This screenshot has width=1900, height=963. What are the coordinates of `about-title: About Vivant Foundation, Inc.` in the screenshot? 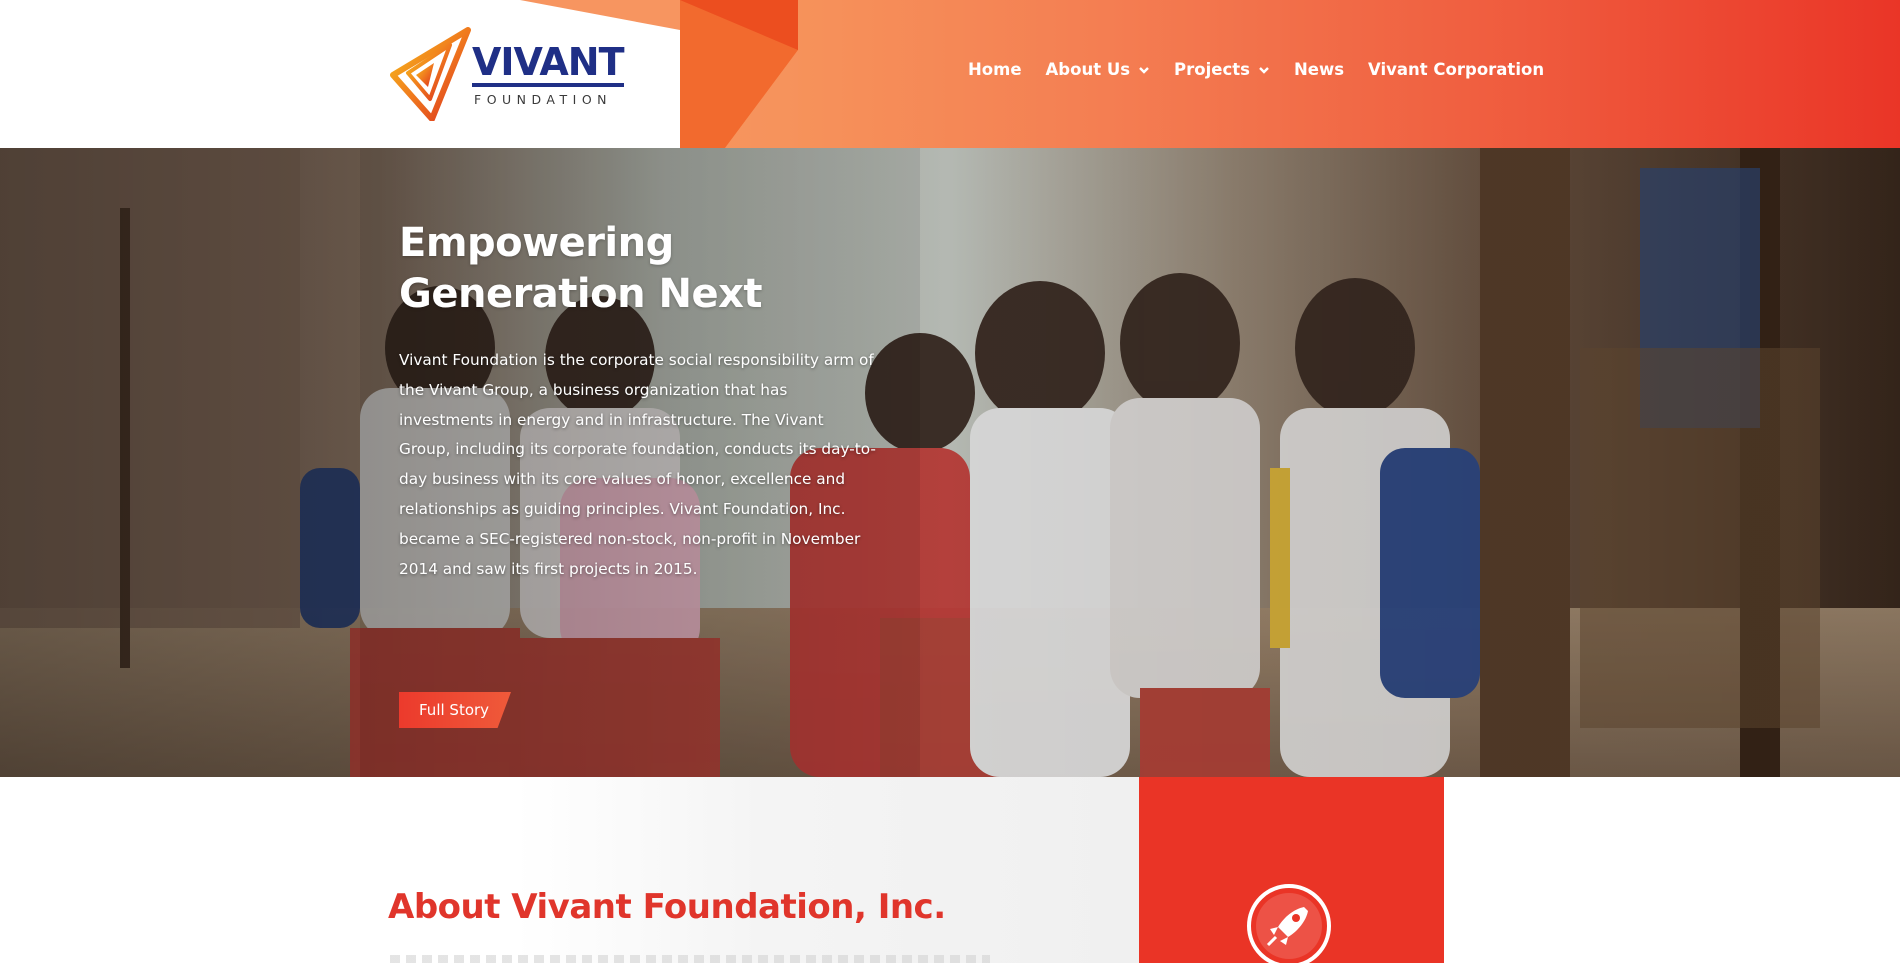 It's located at (667, 907).